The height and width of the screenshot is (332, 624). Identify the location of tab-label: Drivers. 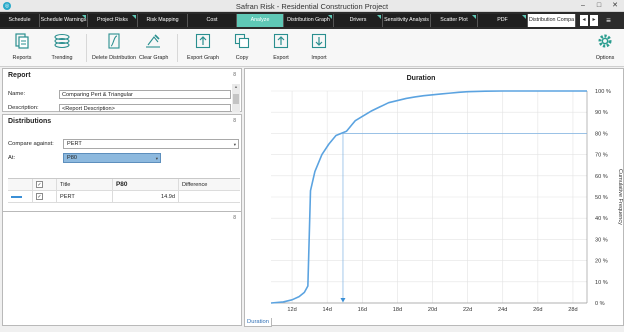
(358, 20).